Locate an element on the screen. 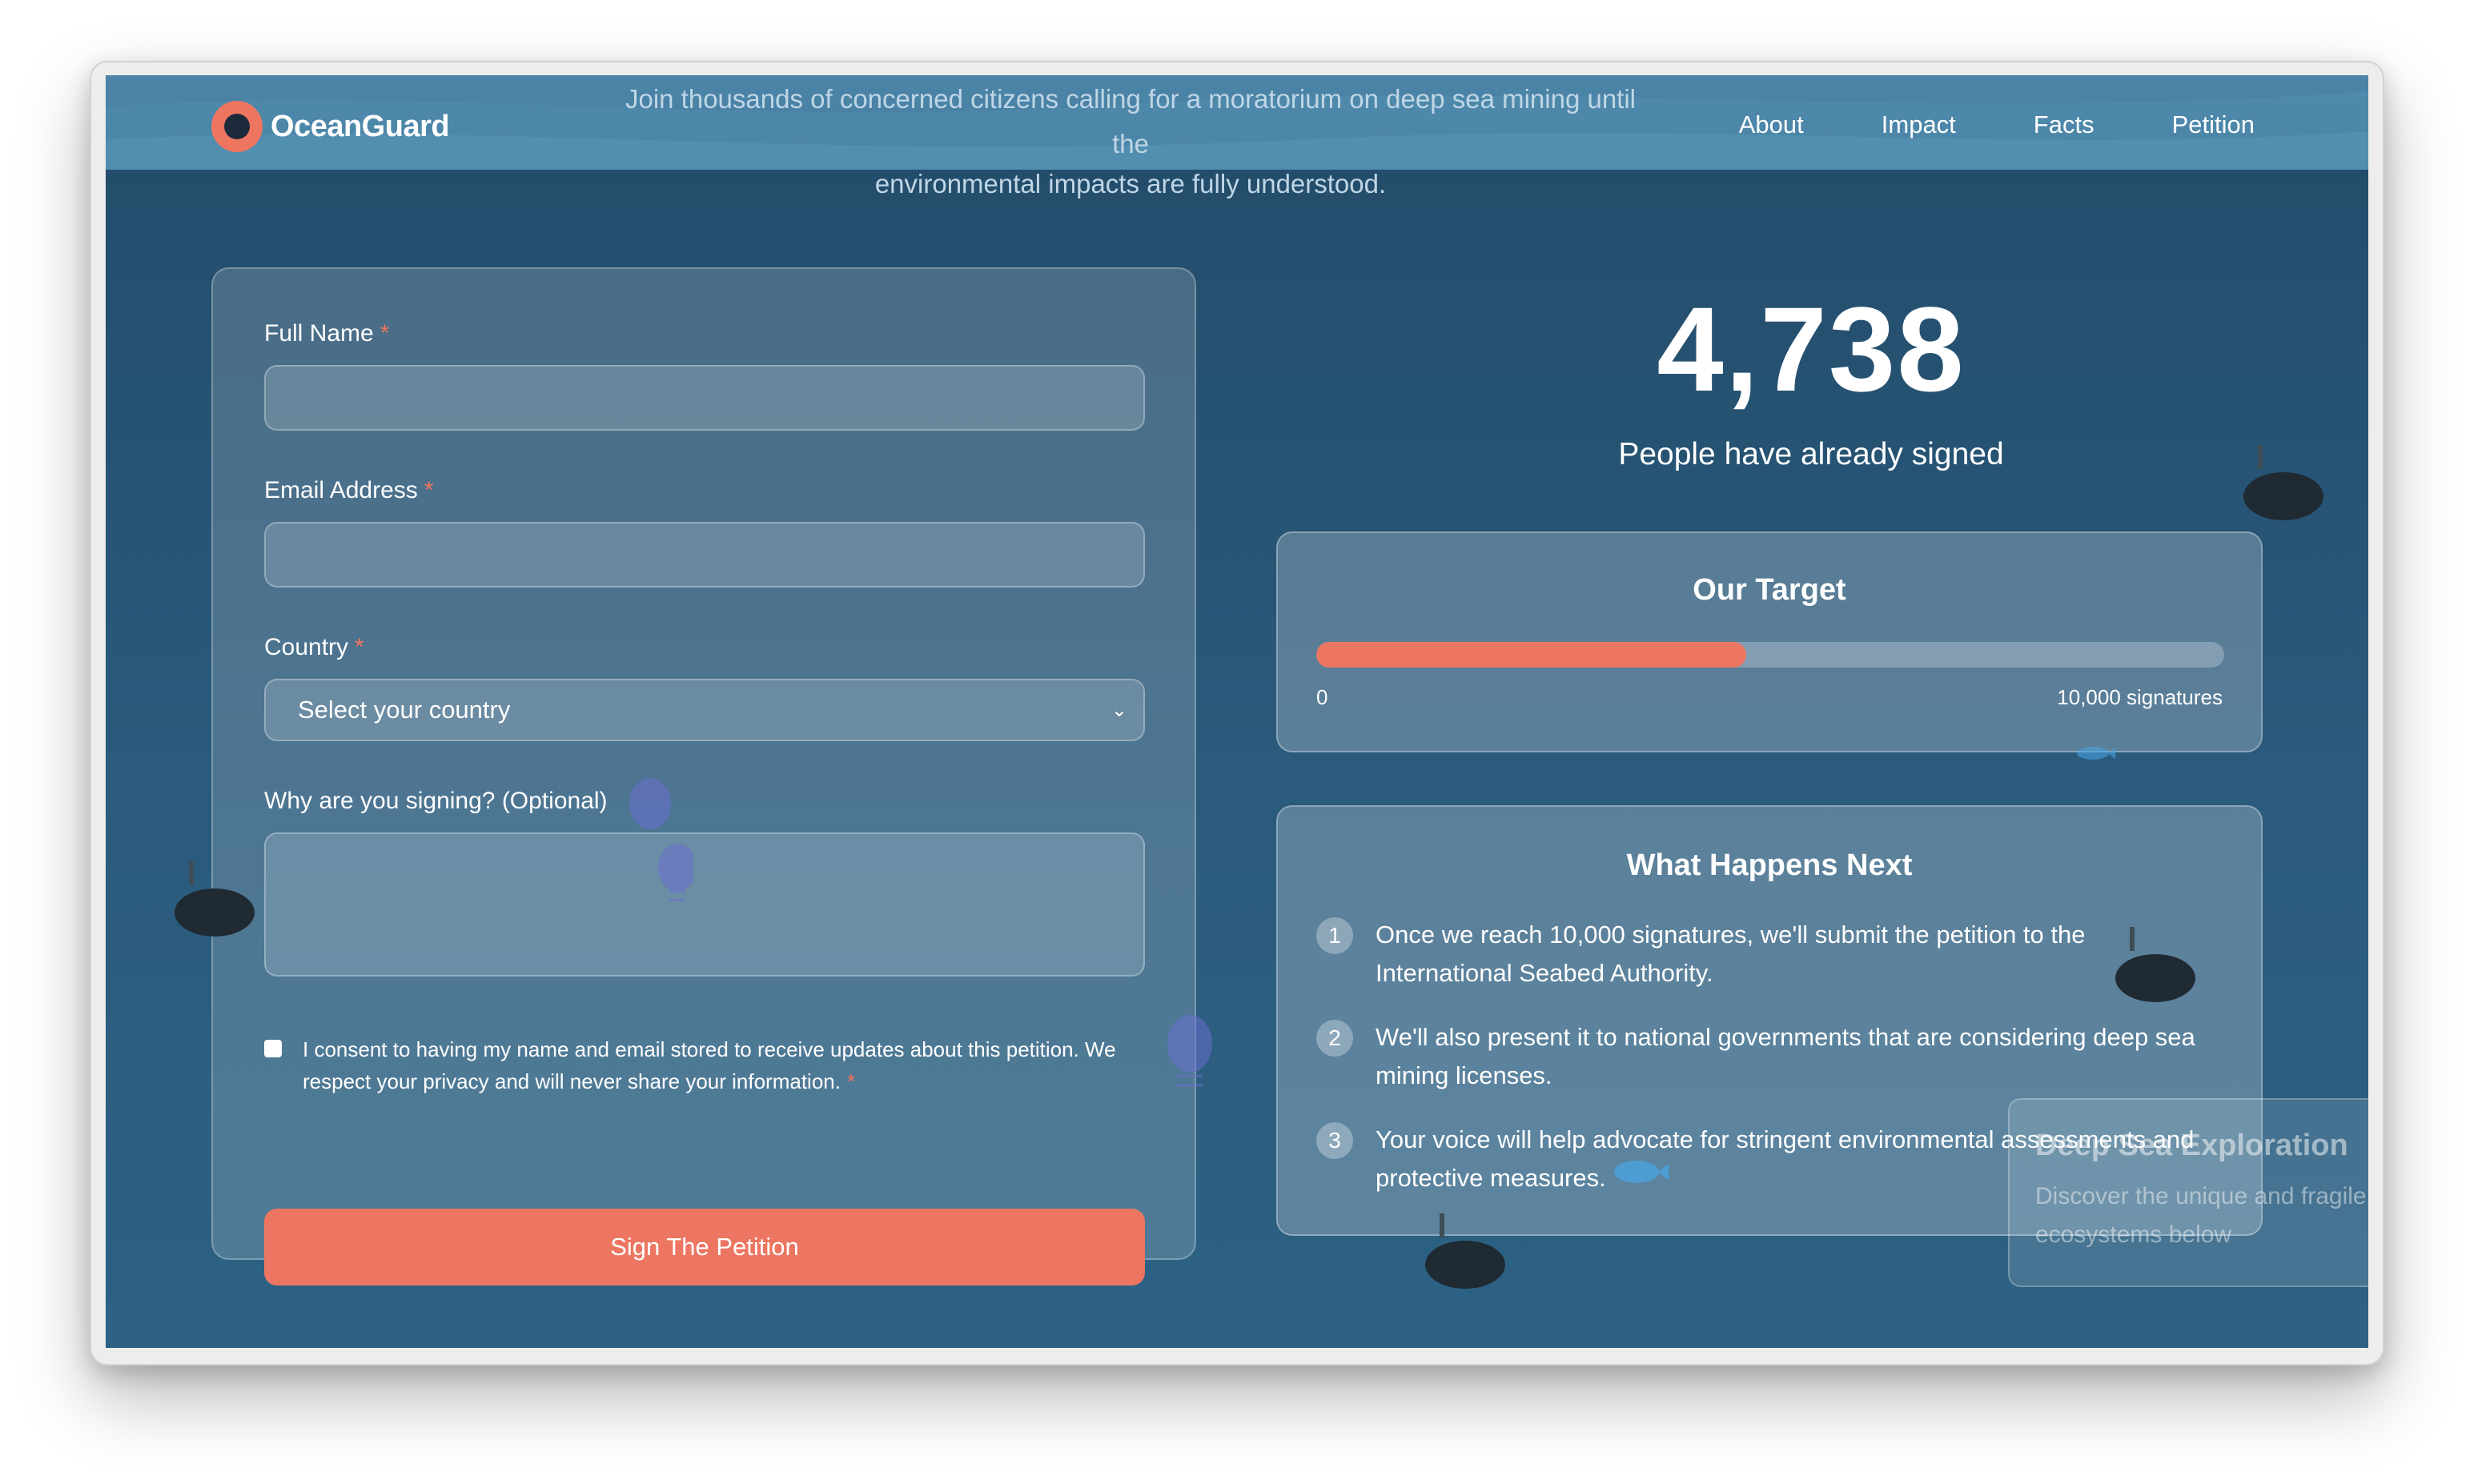 This screenshot has width=2474, height=1484. reason-textarea is located at coordinates (705, 904).